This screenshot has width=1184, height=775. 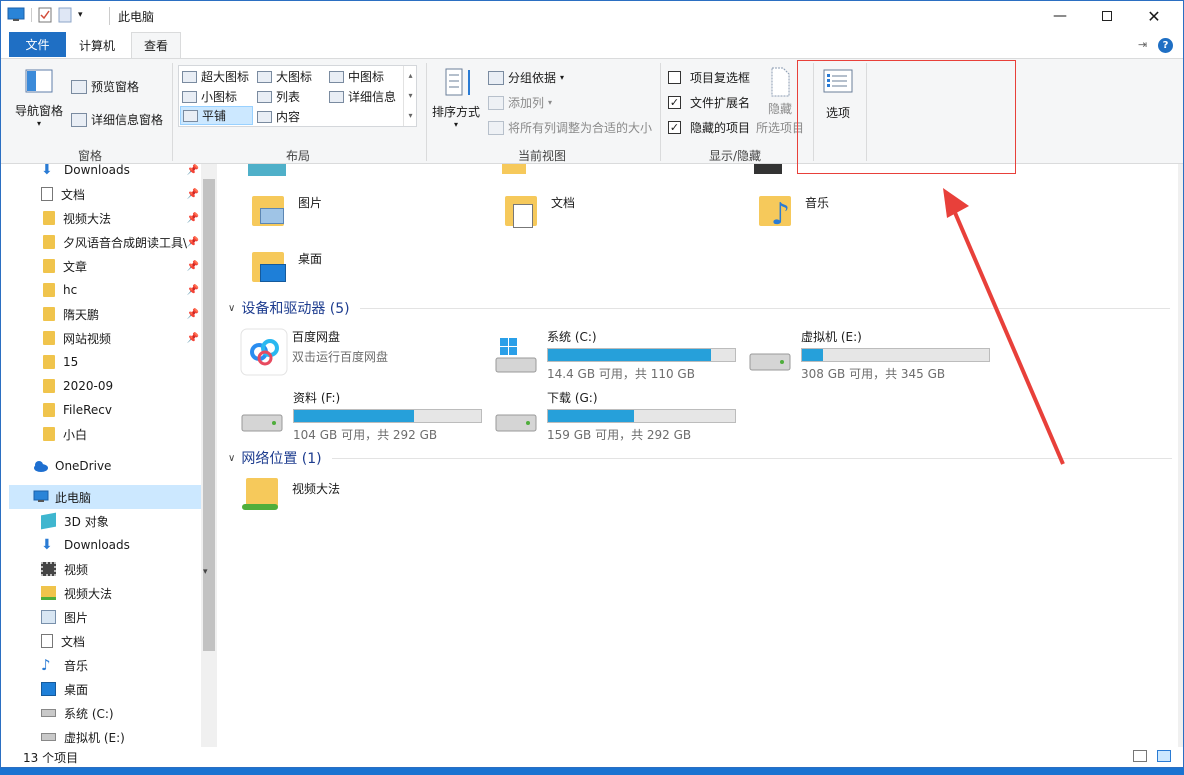 What do you see at coordinates (205, 572) in the screenshot?
I see `scroll-down-icon: ▾` at bounding box center [205, 572].